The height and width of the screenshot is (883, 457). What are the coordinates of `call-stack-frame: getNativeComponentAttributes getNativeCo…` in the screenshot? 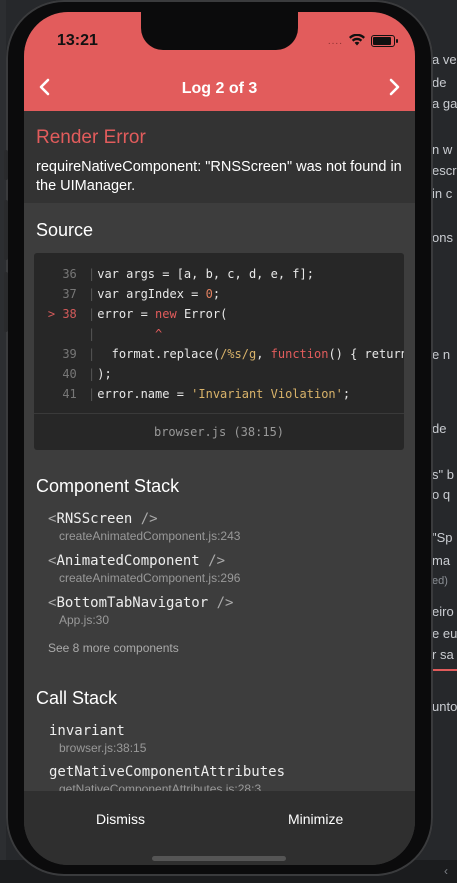 It's located at (167, 777).